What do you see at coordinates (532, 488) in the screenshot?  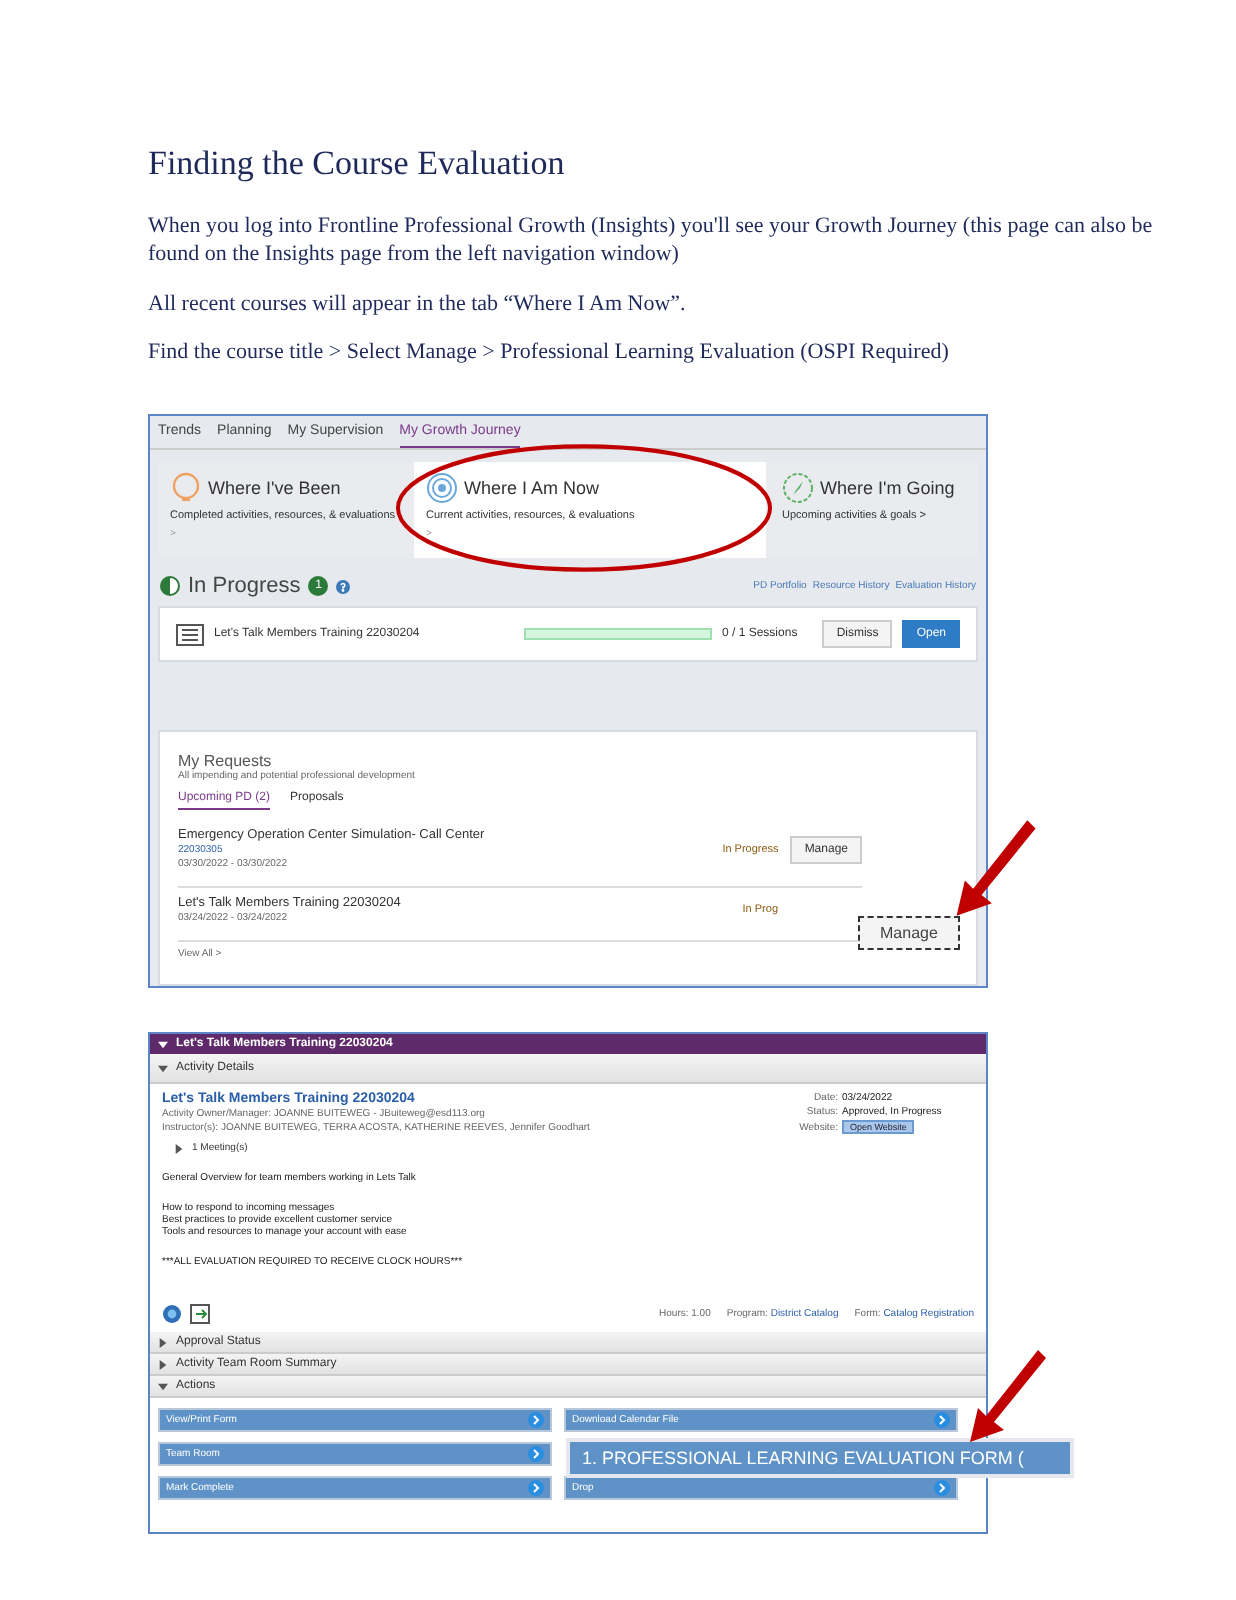 I see `step-title: Where I Am Now` at bounding box center [532, 488].